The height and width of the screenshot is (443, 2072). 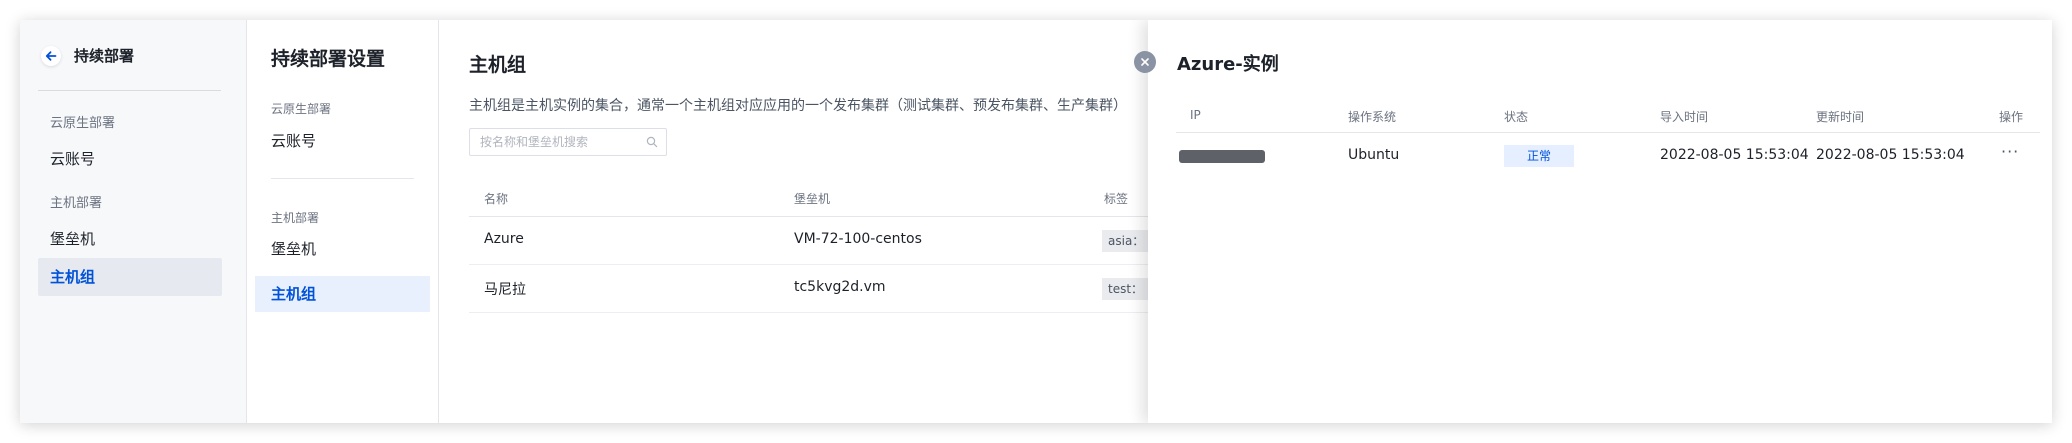 I want to click on table-row: Azure VM-72-100-centos asia：, so click(x=829, y=241).